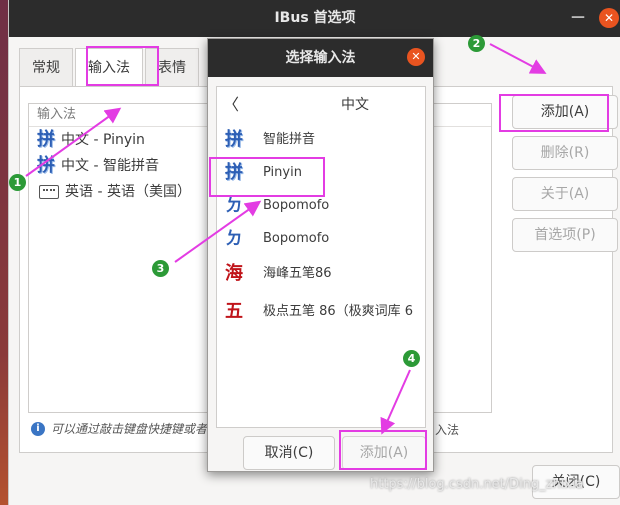  I want to click on info-hint: i 可以通过敲击键盘快捷键或者, so click(119, 428).